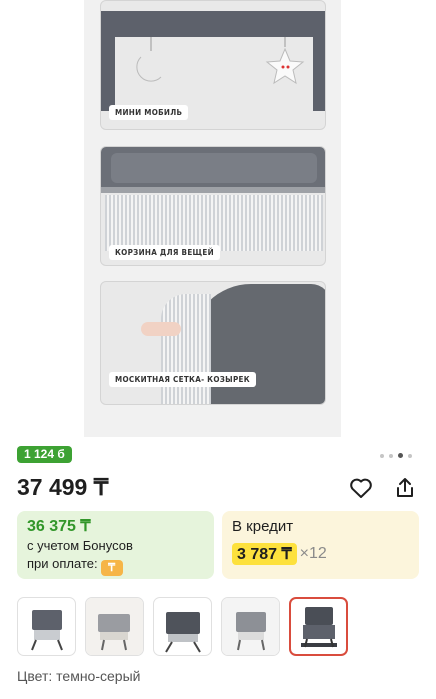 Image resolution: width=436 pixels, height=699 pixels. I want to click on mini-mobile-panel: МИНИ МОБИЛЬ, so click(213, 65).